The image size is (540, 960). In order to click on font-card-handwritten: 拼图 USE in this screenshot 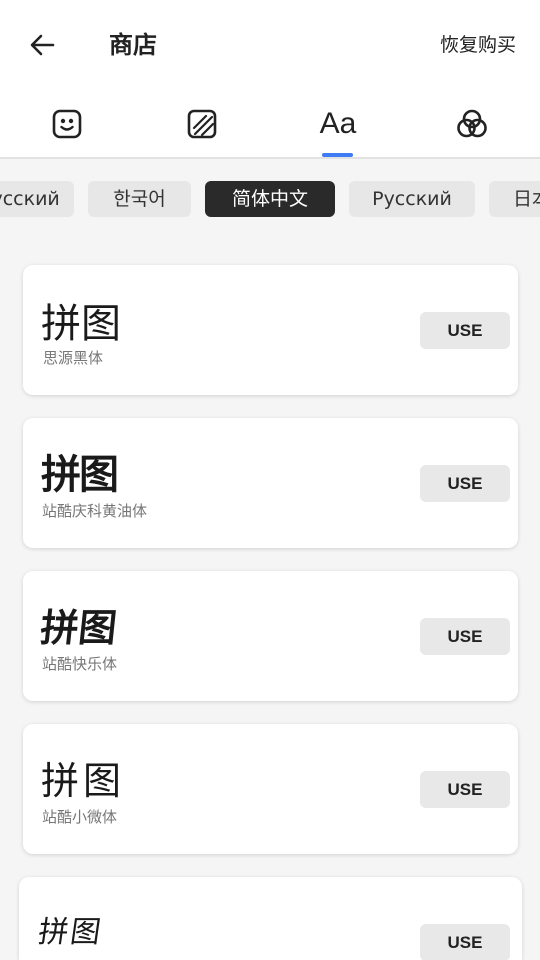, I will do `click(270, 918)`.